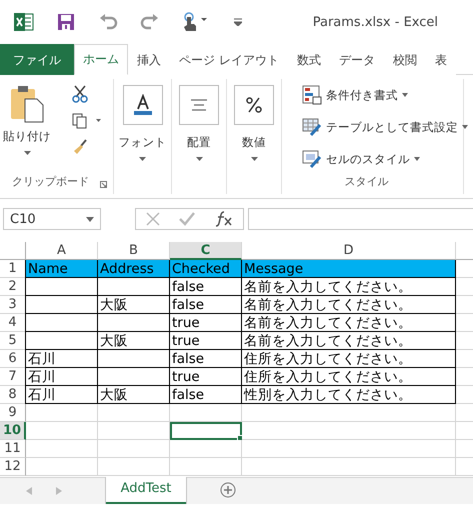 This screenshot has width=473, height=506. I want to click on customize-toolbar-icon, so click(238, 22).